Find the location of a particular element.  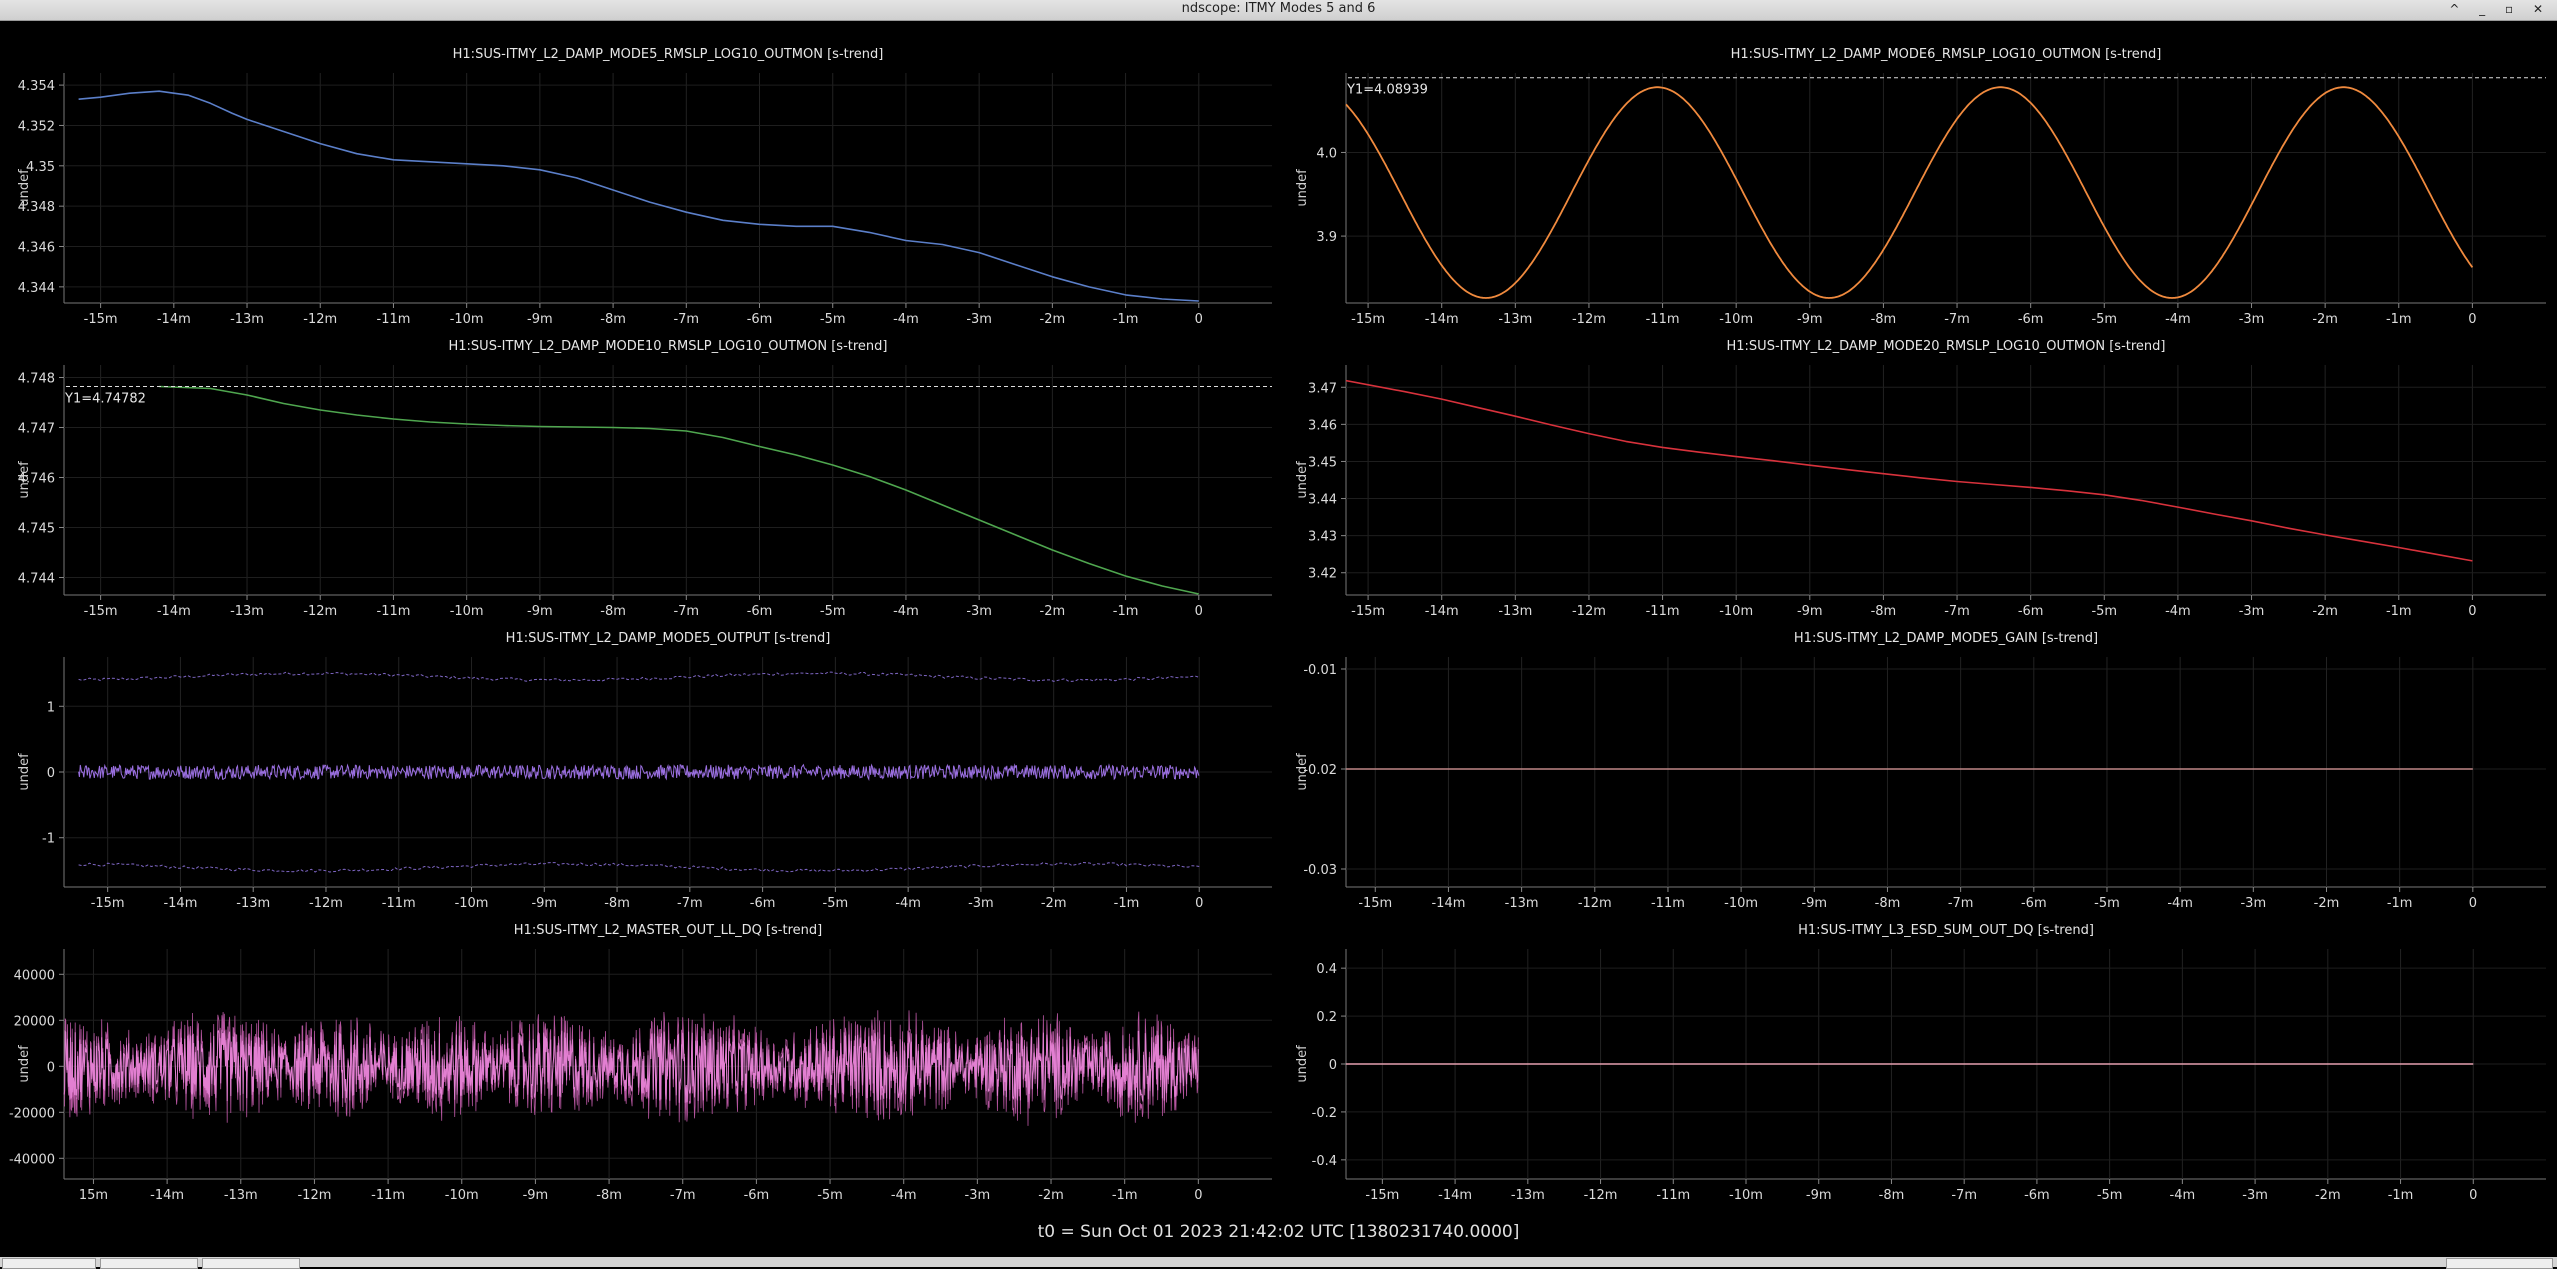

y-tick-label: 3.47 is located at coordinates (1322, 388).